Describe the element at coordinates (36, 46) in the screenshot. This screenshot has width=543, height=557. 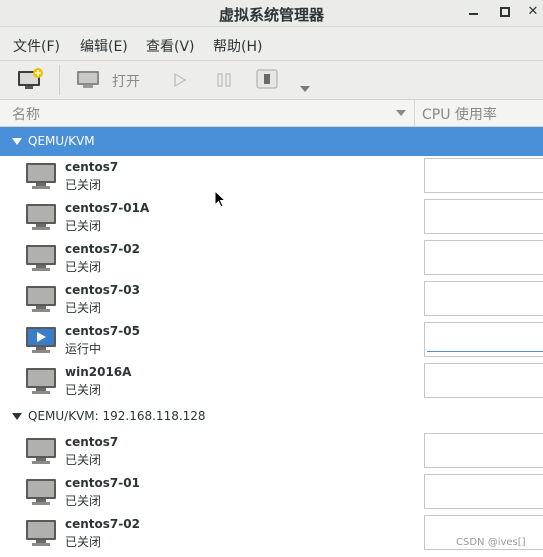
I see `menu-file: 文件(F)` at that location.